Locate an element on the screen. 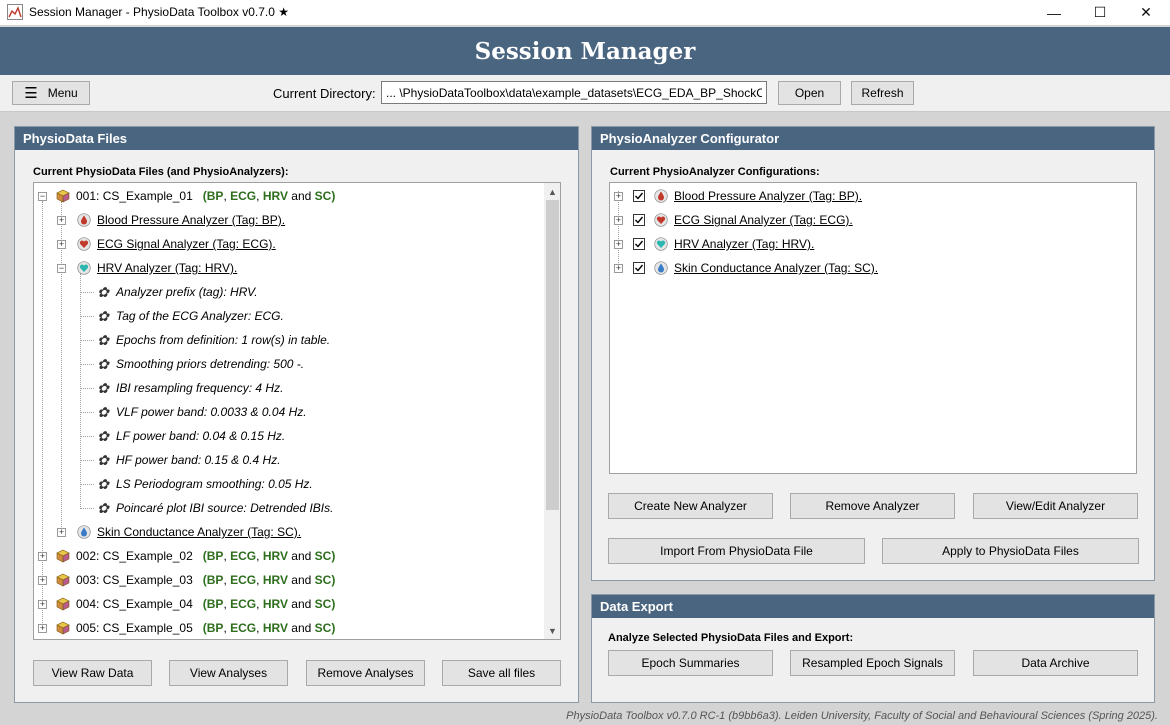 The image size is (1170, 725). config-item-ecg: ECG Signal Analyzer (Tag: ECG). is located at coordinates (743, 220).